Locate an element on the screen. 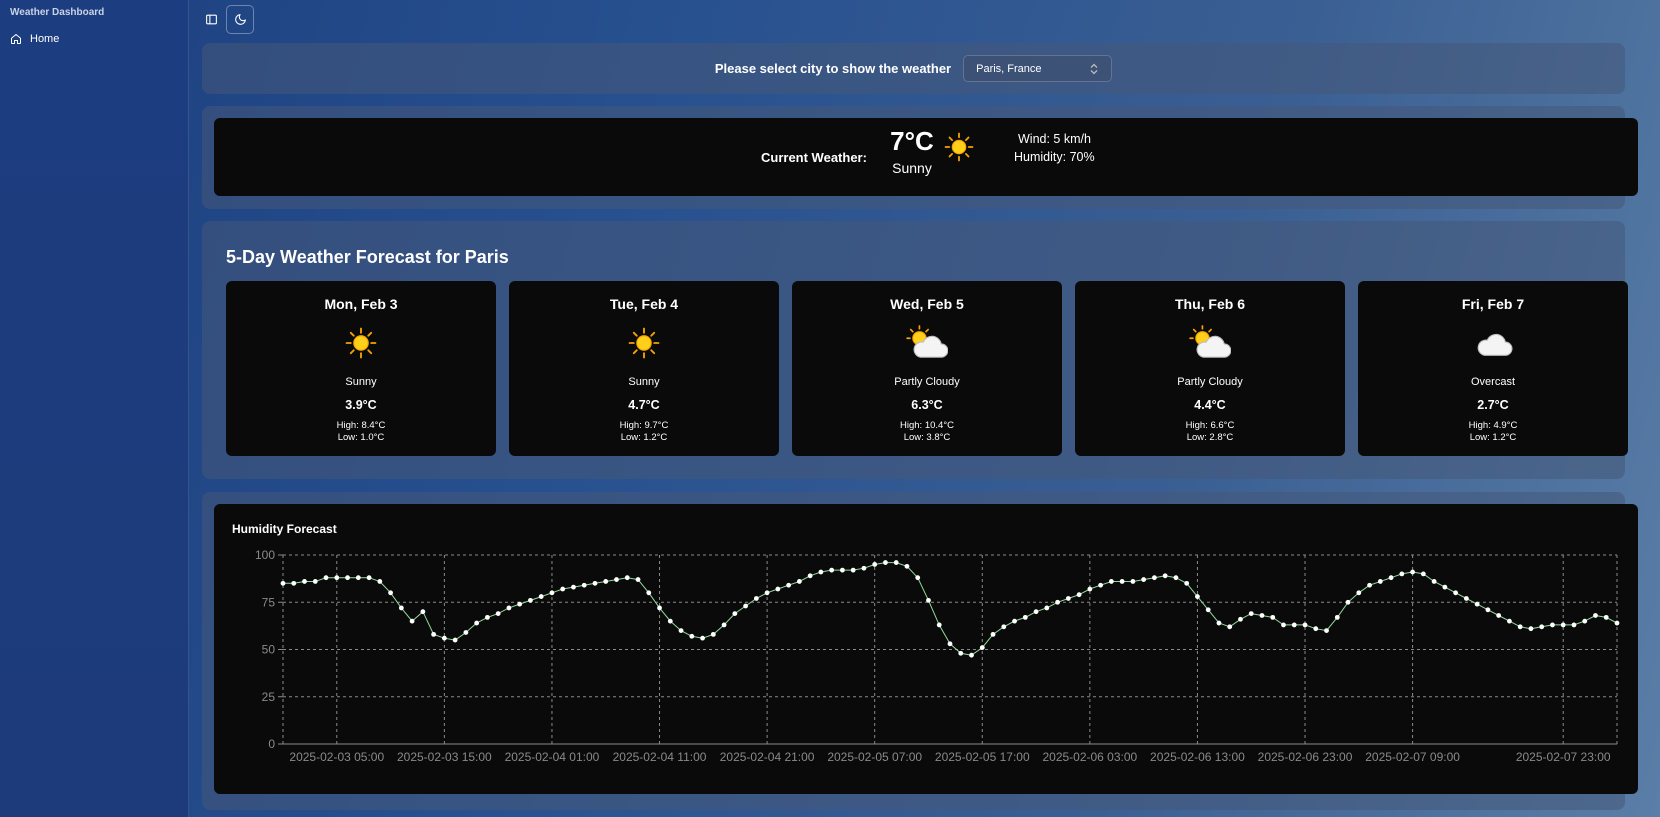 The image size is (1660, 817). sidebar: Weather Dashboard Home is located at coordinates (94, 408).